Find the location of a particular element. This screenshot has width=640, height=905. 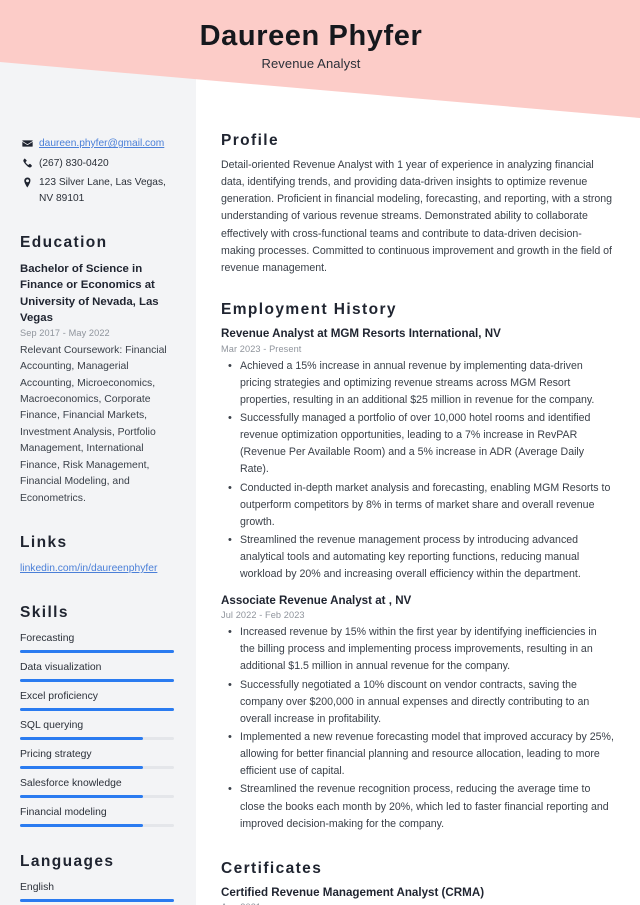

skill-item: Excel proficiency is located at coordinates (97, 700).